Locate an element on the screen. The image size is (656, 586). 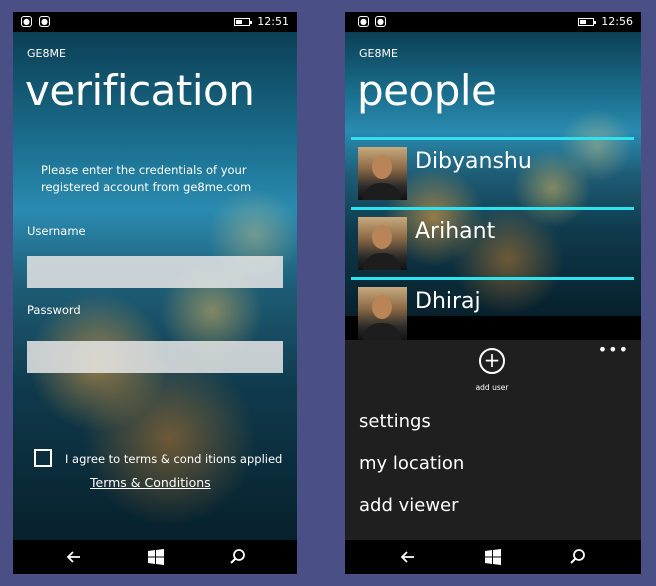
agree-label: I agree to terms & cond itions applied is located at coordinates (174, 459).